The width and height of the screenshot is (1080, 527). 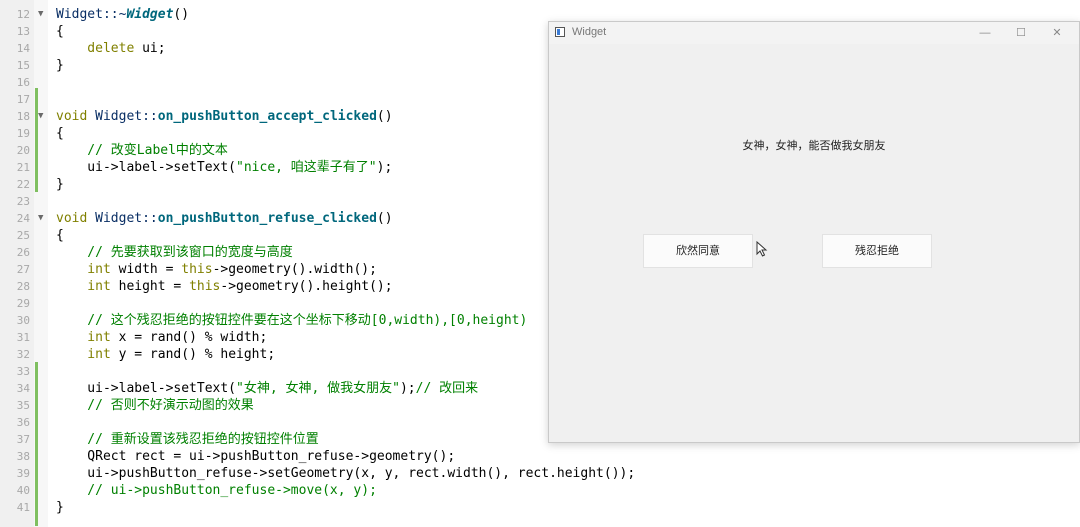 I want to click on line-number: 22, so click(x=23, y=184).